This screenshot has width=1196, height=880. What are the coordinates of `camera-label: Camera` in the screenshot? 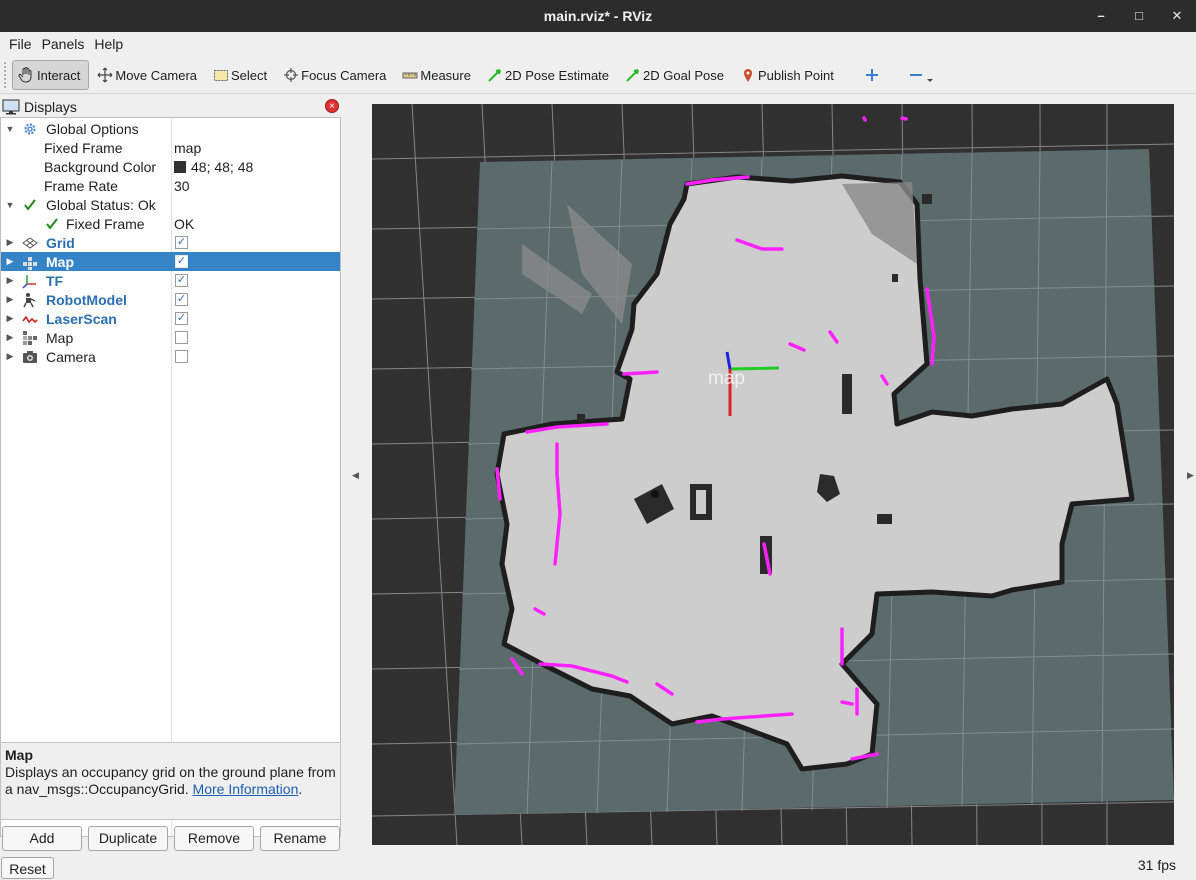 It's located at (71, 356).